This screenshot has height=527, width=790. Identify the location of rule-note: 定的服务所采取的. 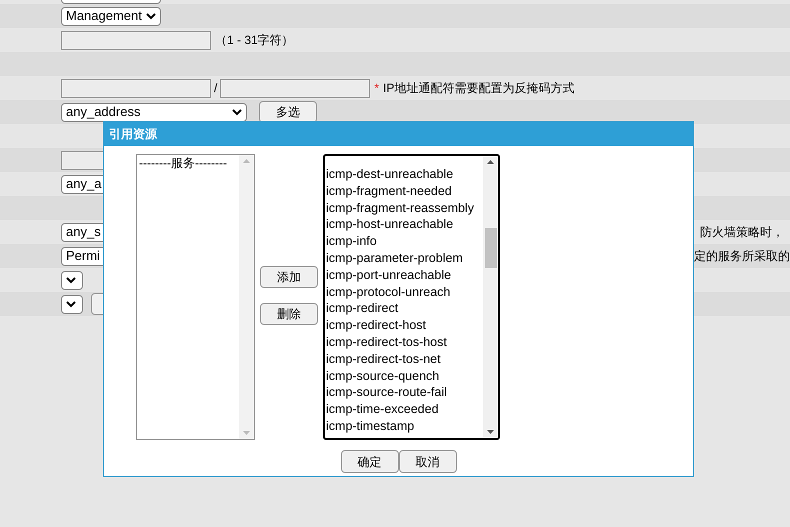
(742, 256).